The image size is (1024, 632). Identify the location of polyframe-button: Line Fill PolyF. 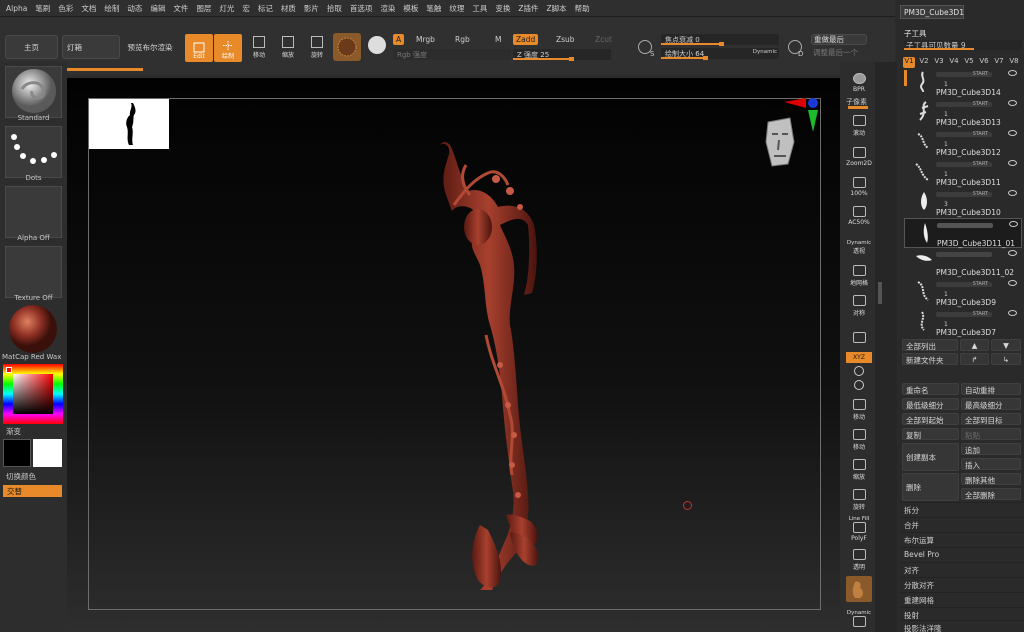
(859, 529).